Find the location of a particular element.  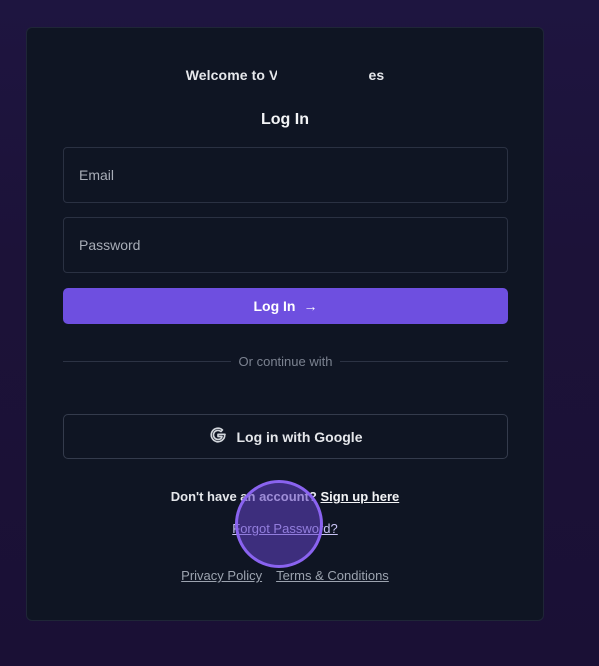

forgot-password-row: Forgot Password? is located at coordinates (285, 528).